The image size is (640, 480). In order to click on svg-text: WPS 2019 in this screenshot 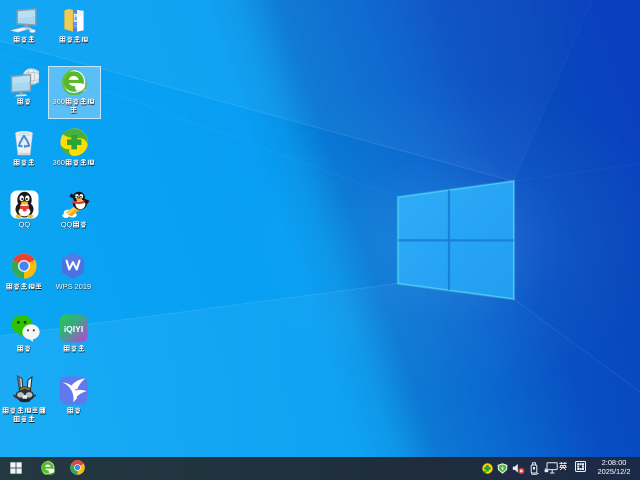, I will do `click(73, 285)`.